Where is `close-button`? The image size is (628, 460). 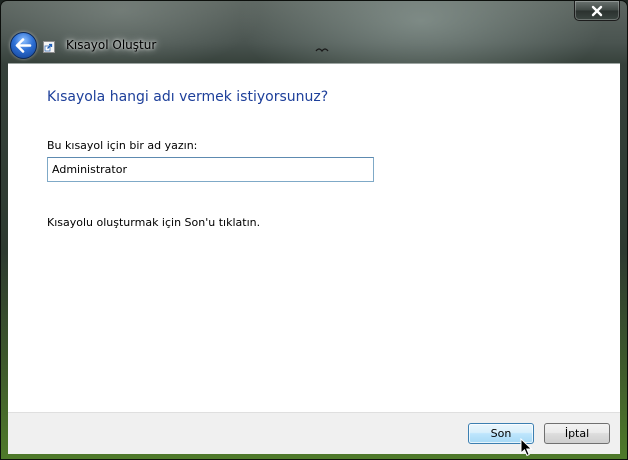 close-button is located at coordinates (597, 11).